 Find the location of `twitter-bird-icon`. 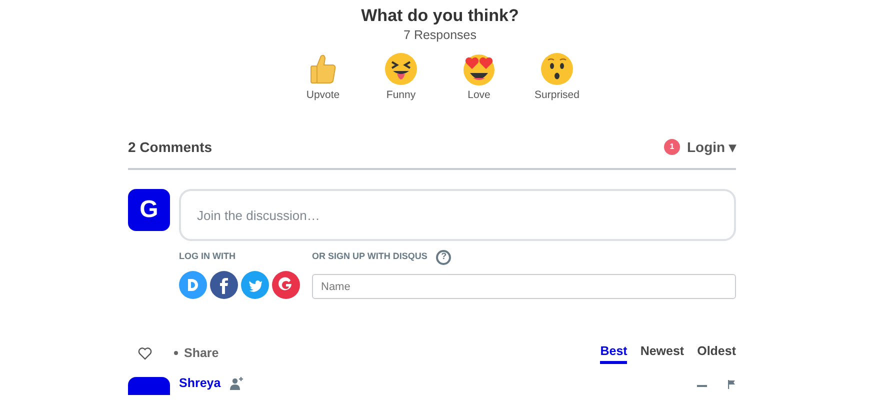

twitter-bird-icon is located at coordinates (255, 285).